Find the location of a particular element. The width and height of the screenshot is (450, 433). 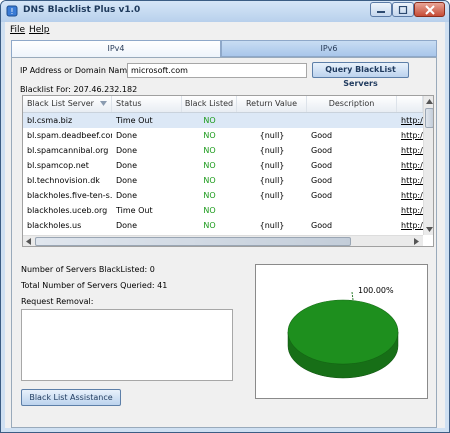

column-header-black-listed: Black Listed is located at coordinates (209, 104).